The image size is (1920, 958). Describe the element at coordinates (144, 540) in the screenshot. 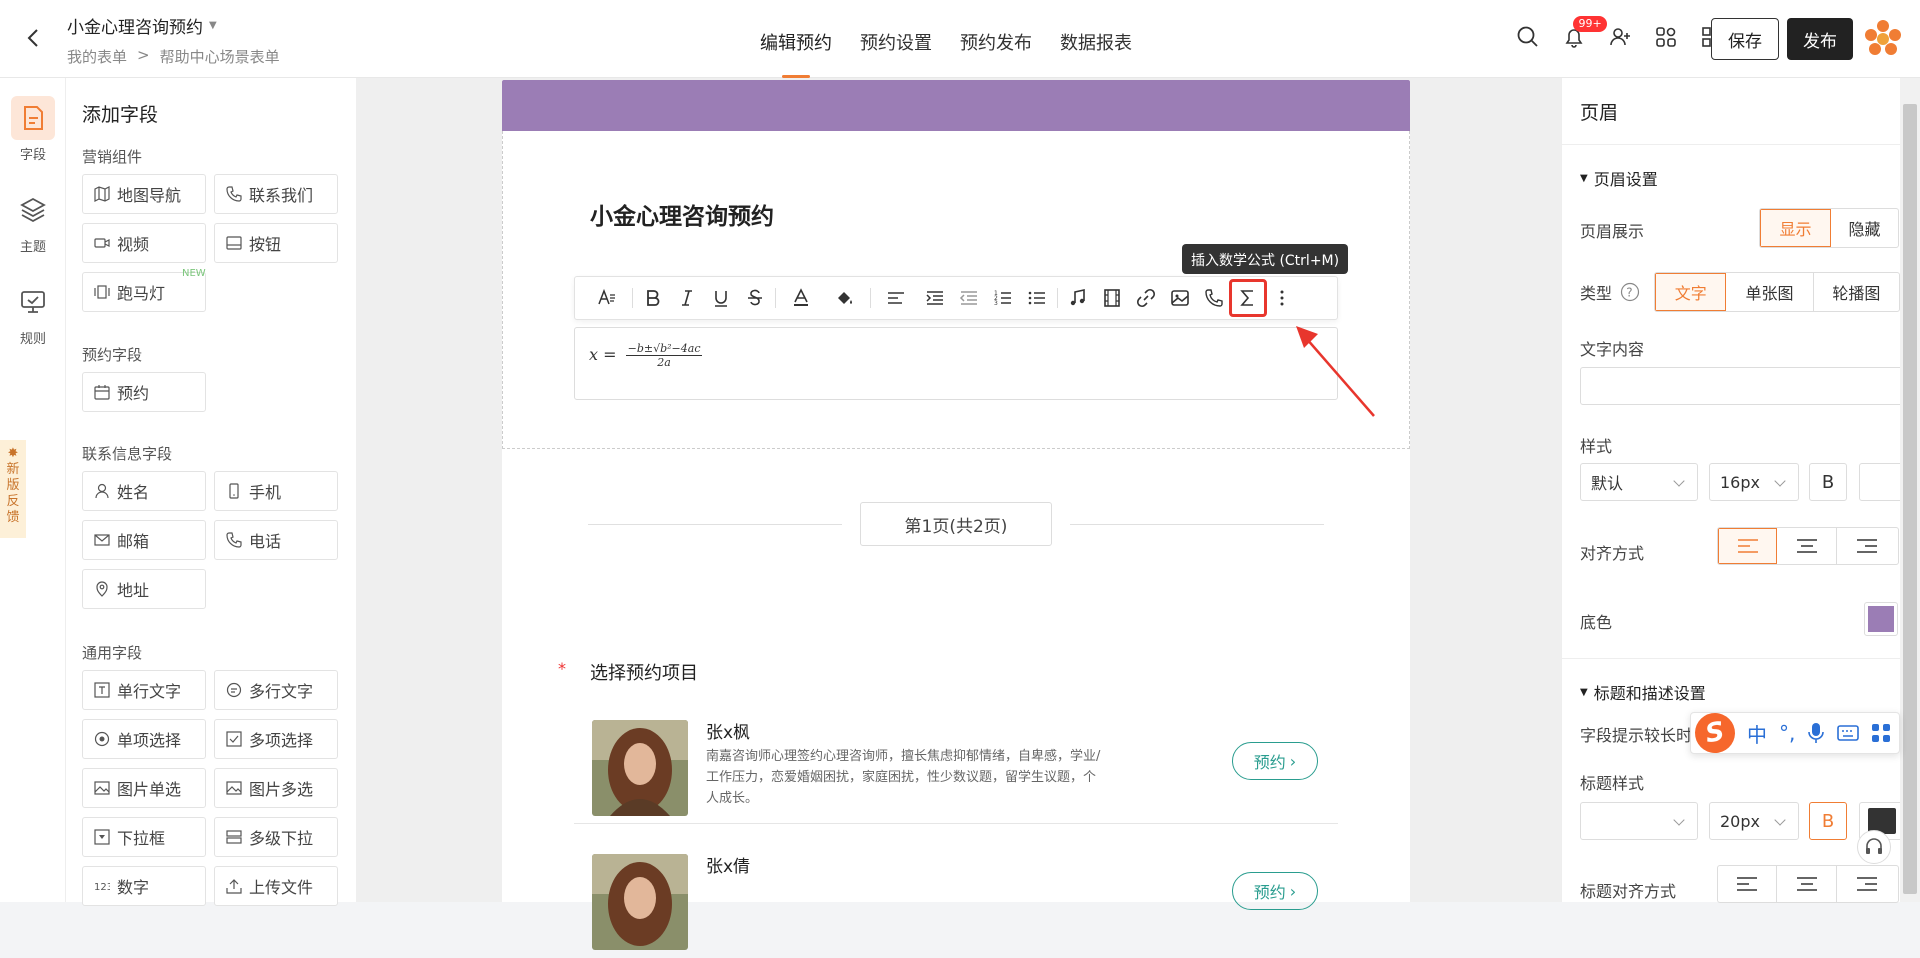

I see `field-email: 邮箱` at that location.